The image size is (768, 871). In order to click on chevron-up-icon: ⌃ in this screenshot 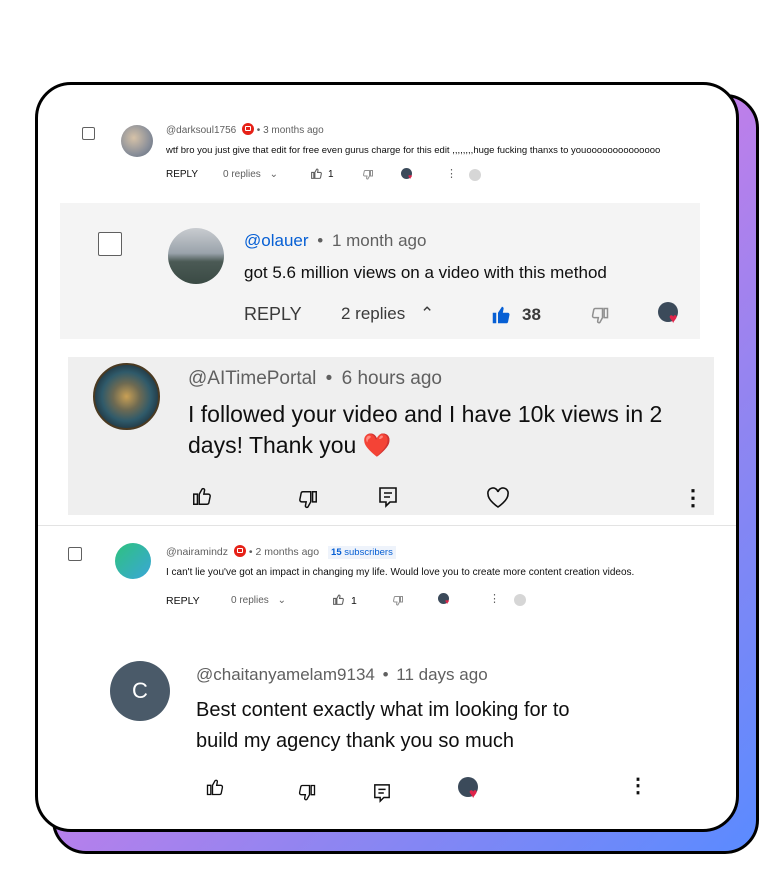, I will do `click(427, 313)`.